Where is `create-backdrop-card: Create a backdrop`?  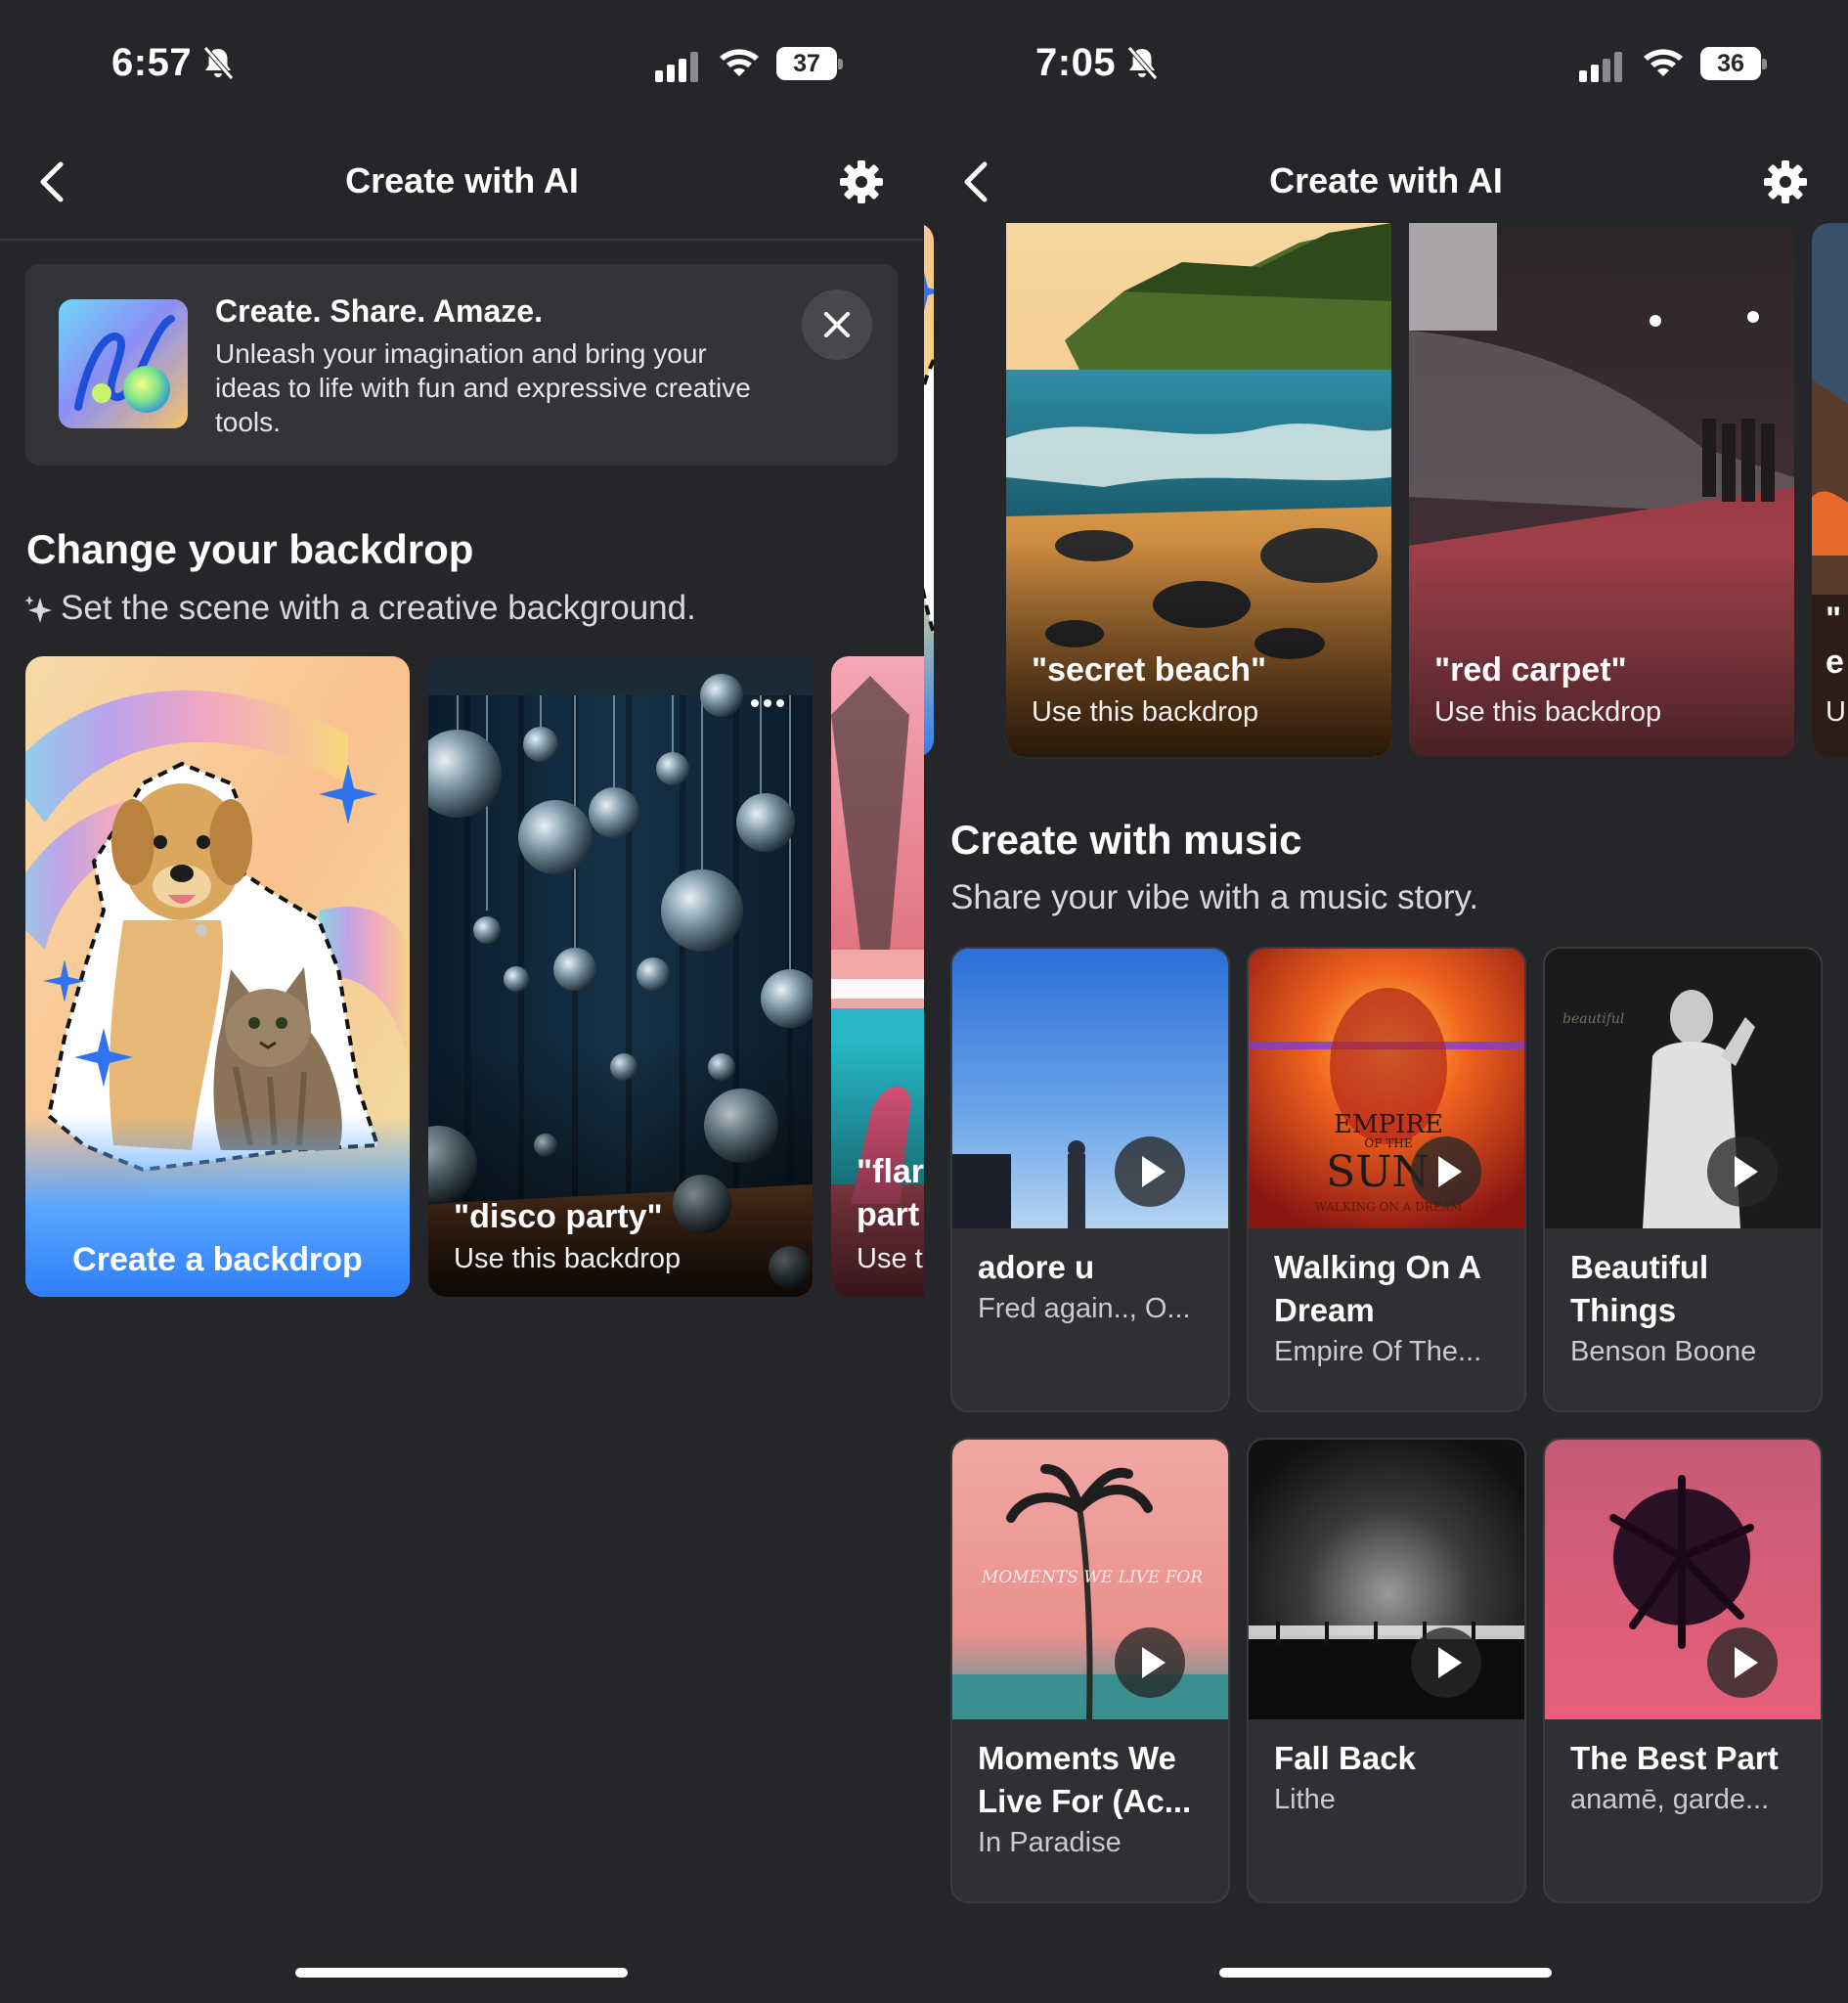
create-backdrop-card: Create a backdrop is located at coordinates (217, 977).